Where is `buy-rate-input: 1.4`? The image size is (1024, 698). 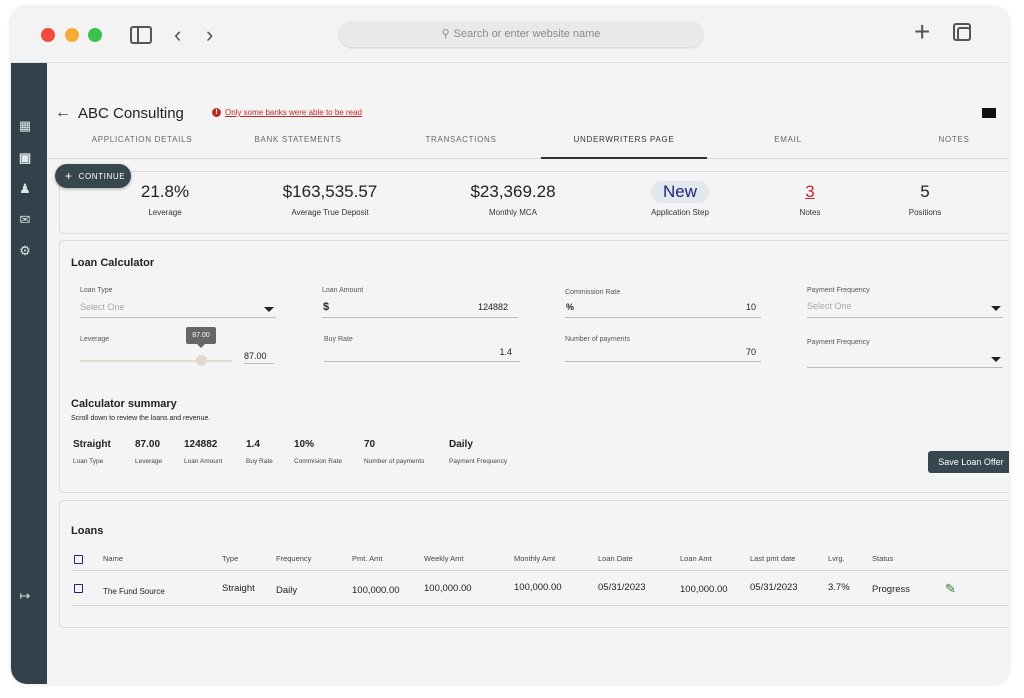
buy-rate-input: 1.4 is located at coordinates (496, 352).